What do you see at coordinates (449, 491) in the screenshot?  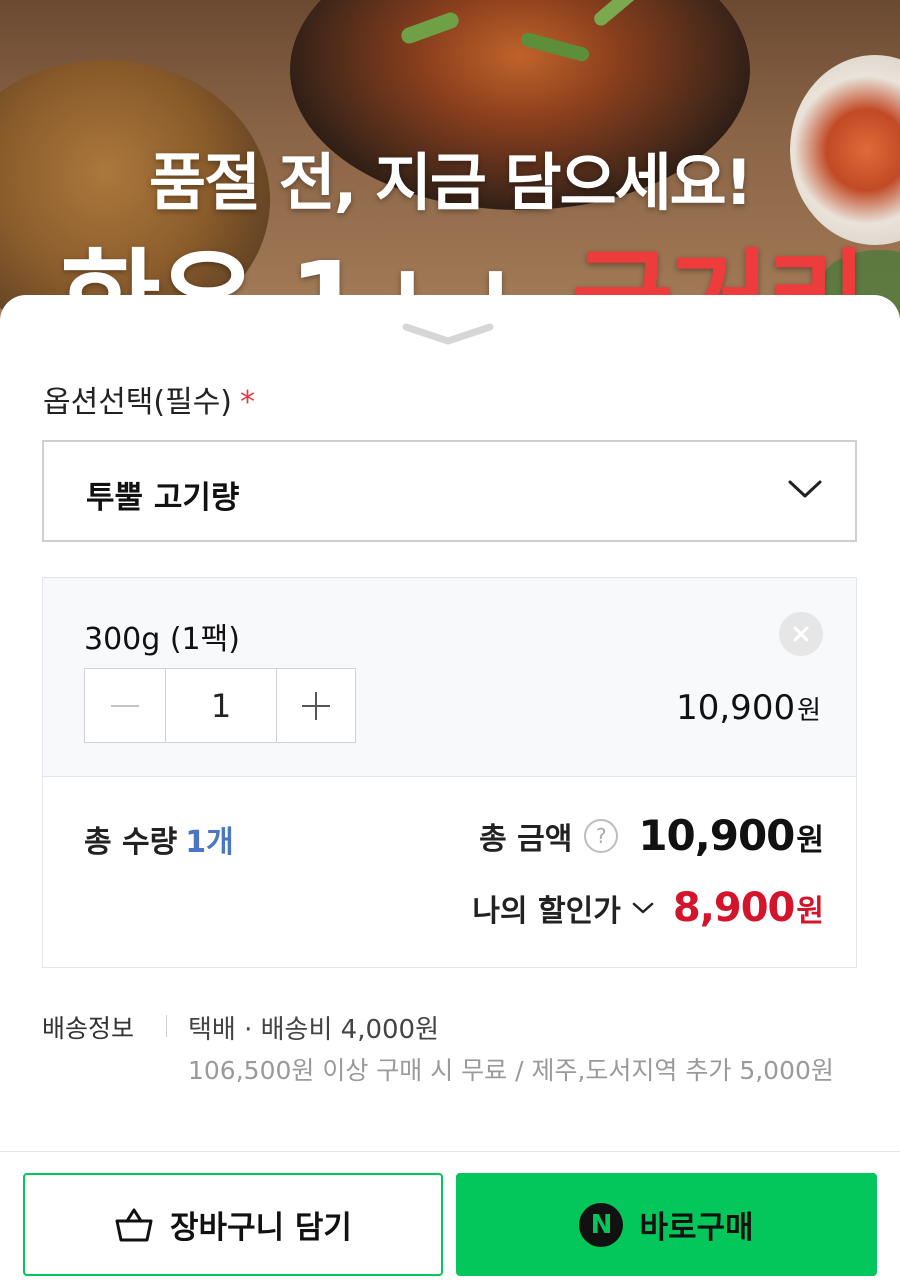 I see `option-dropdown: 투뿔 고기량` at bounding box center [449, 491].